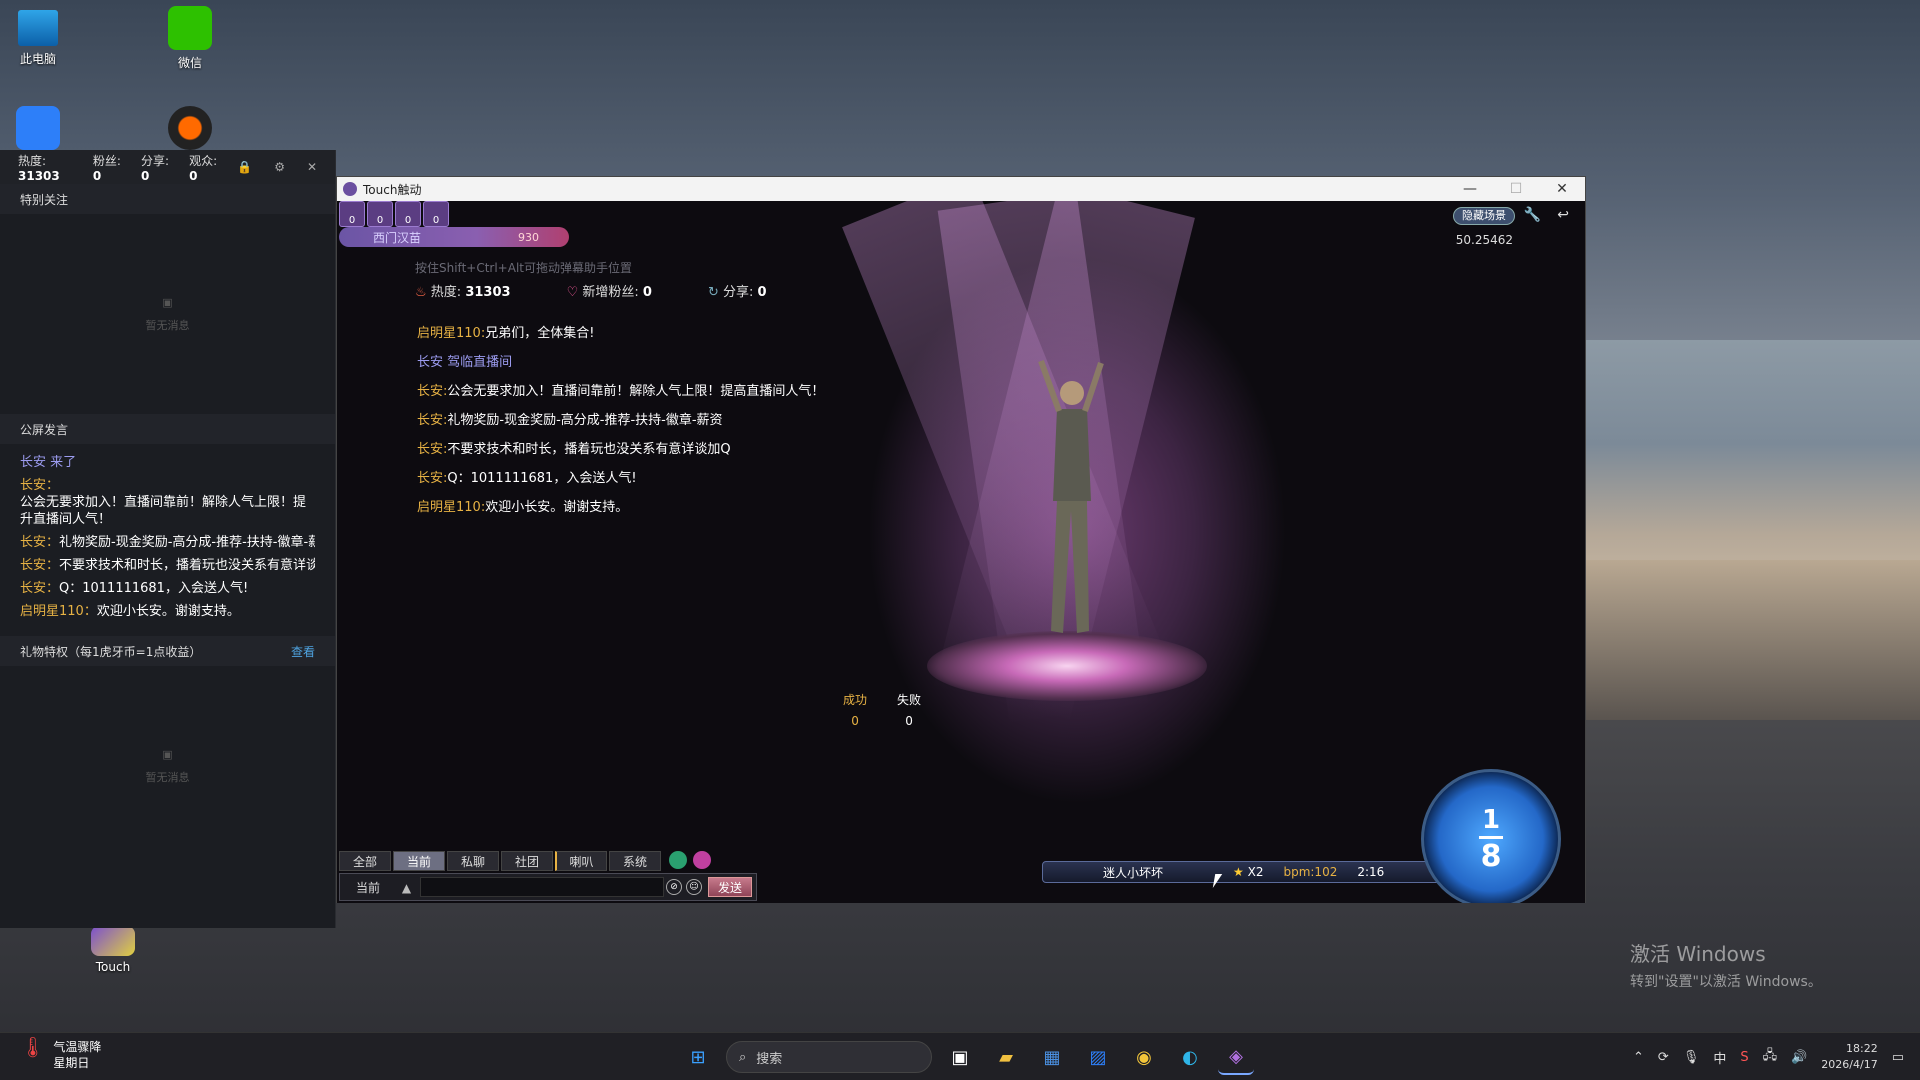  Describe the element at coordinates (1726, 966) in the screenshot. I see `activate-windows-watermark: 激活 Windows 转到"设置"以激活 Windows。` at that location.